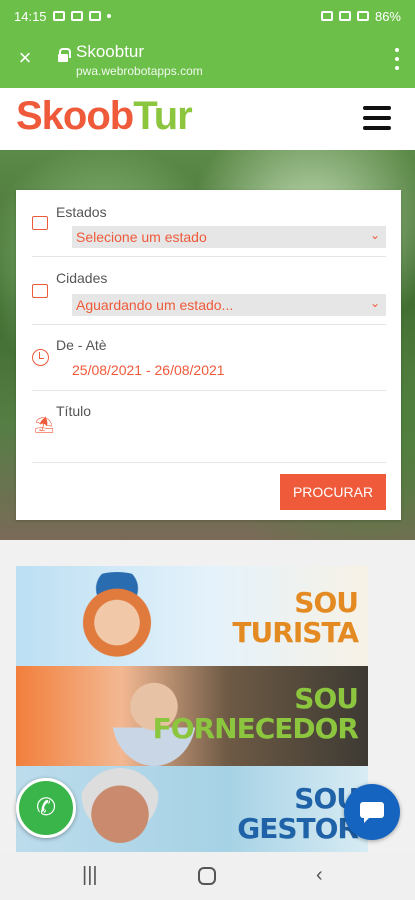  Describe the element at coordinates (46, 808) in the screenshot. I see `whatsapp-icon: ✆` at that location.